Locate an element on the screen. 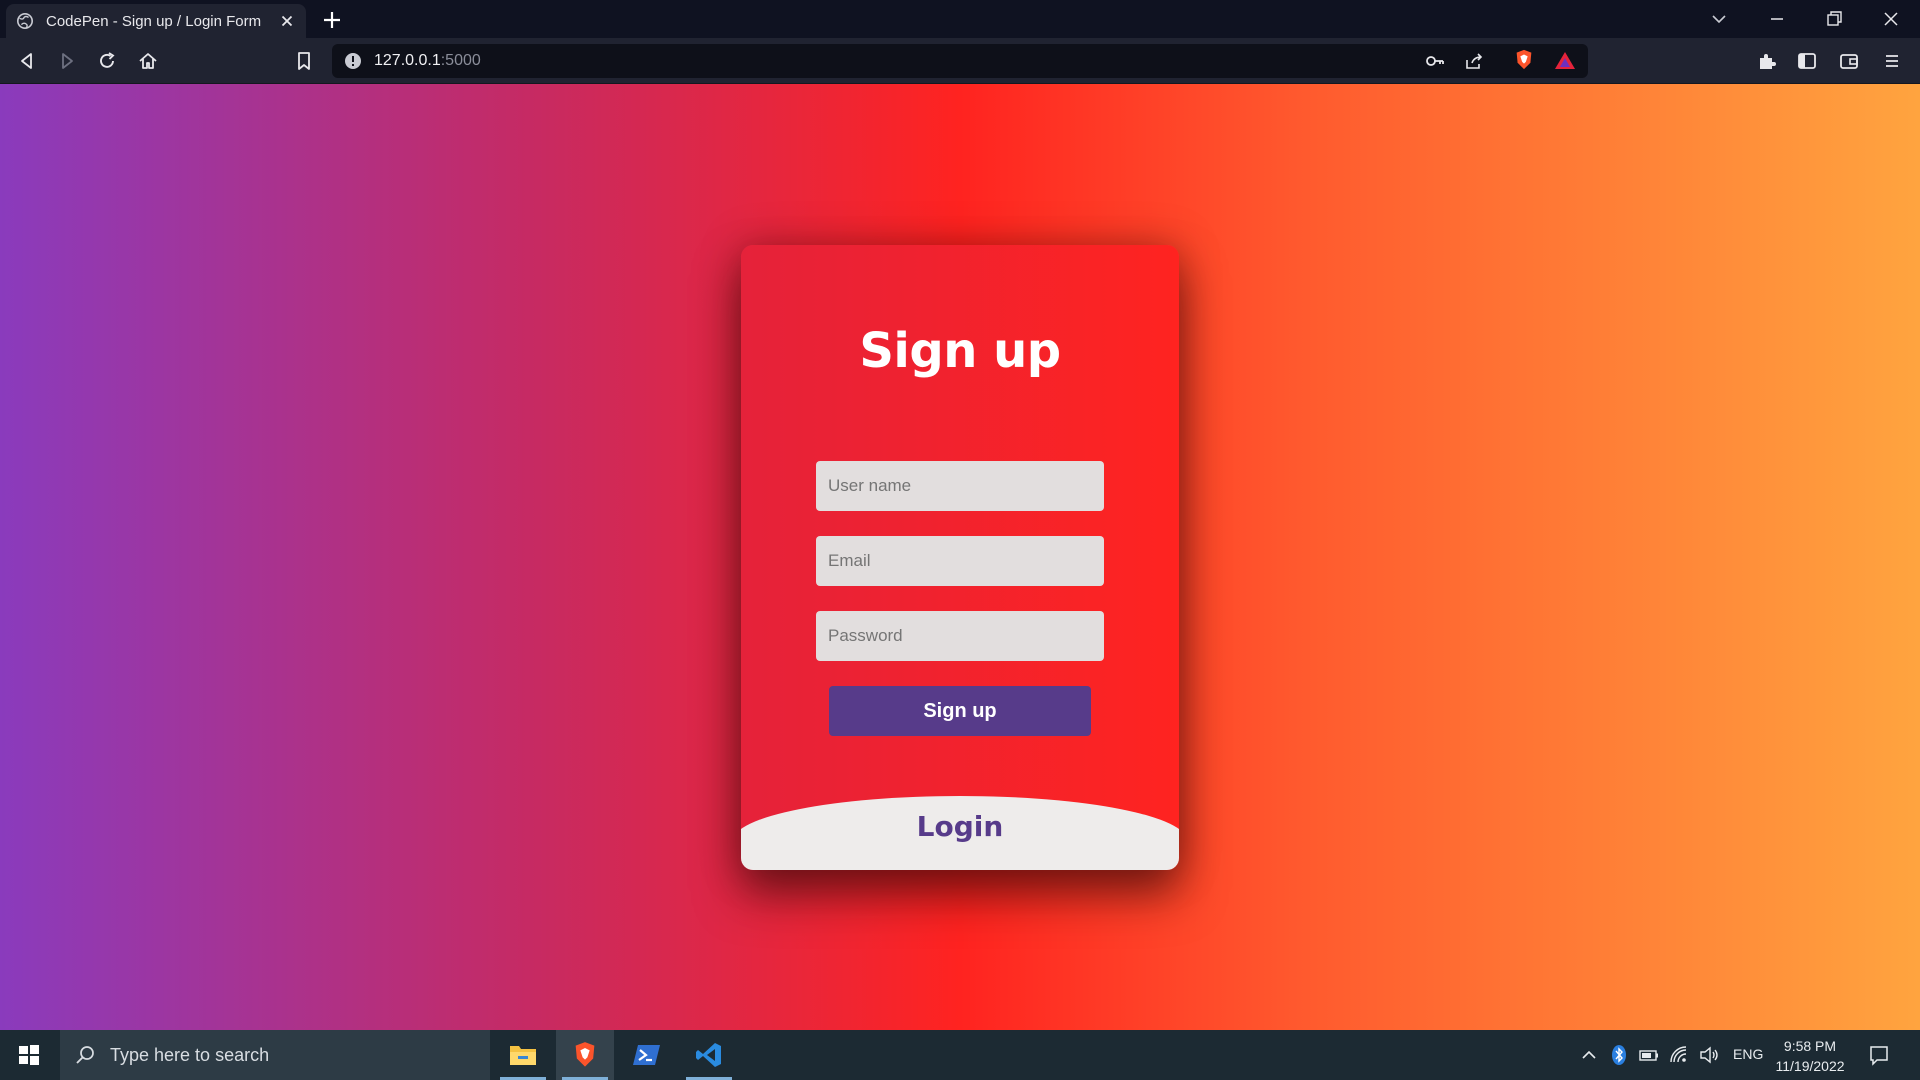  tab-search-chevron-icon is located at coordinates (1719, 19).